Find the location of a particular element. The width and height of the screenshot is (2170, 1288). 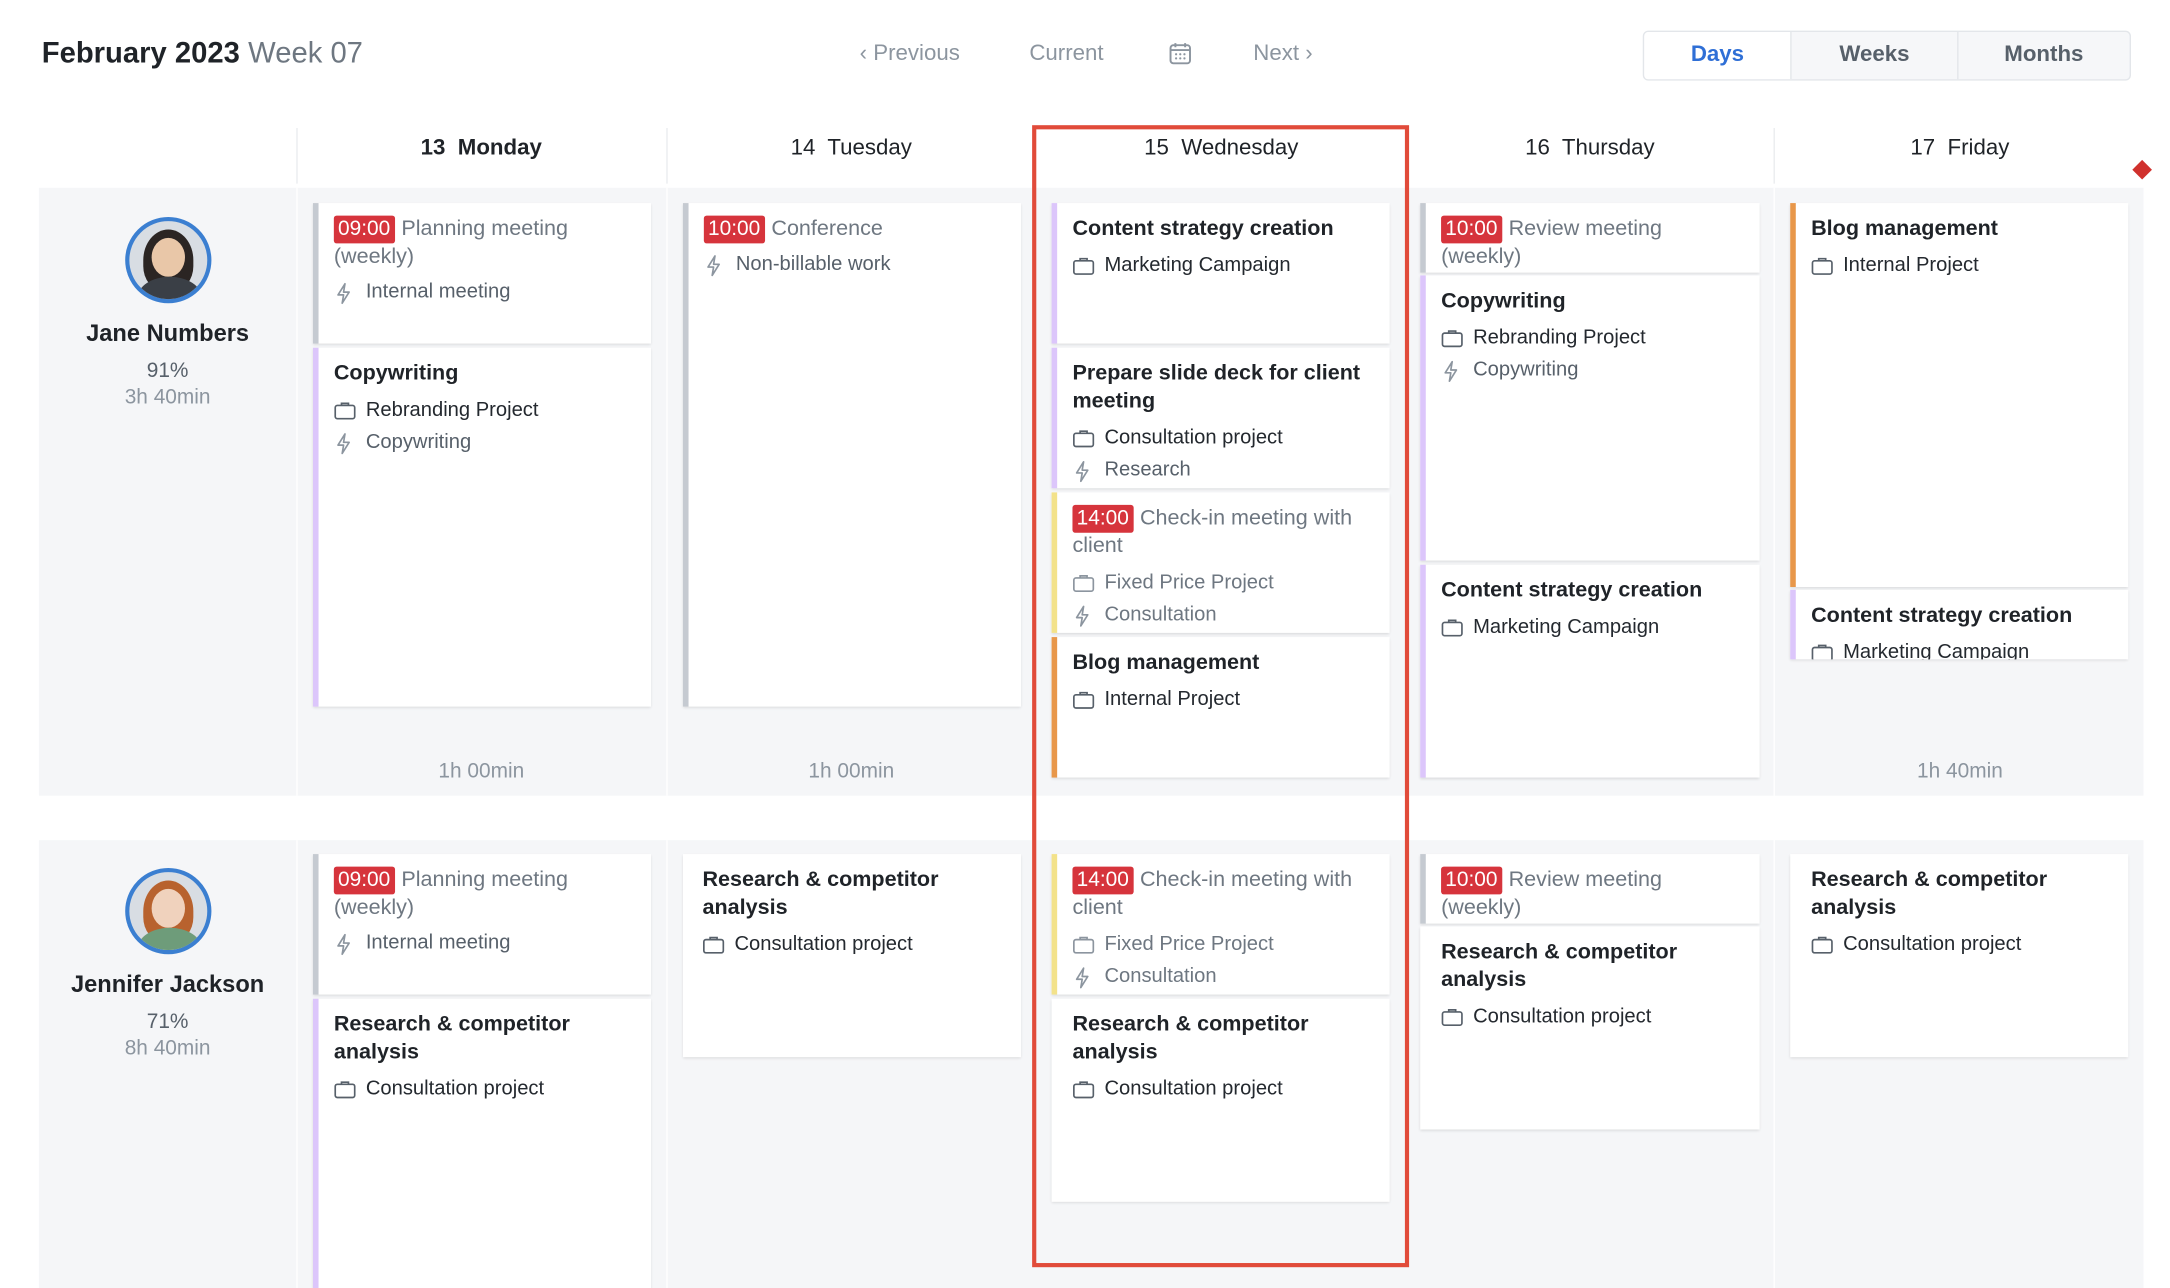

previous-button: ‹ Previous is located at coordinates (910, 54).